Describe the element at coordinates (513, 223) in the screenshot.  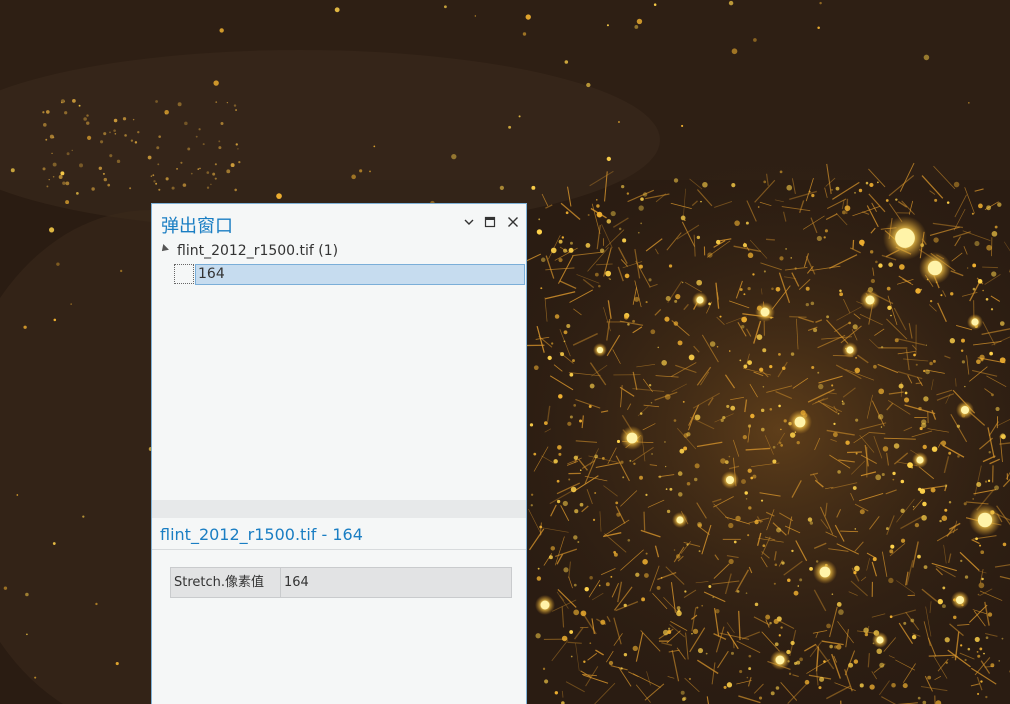
I see `close-icon` at that location.